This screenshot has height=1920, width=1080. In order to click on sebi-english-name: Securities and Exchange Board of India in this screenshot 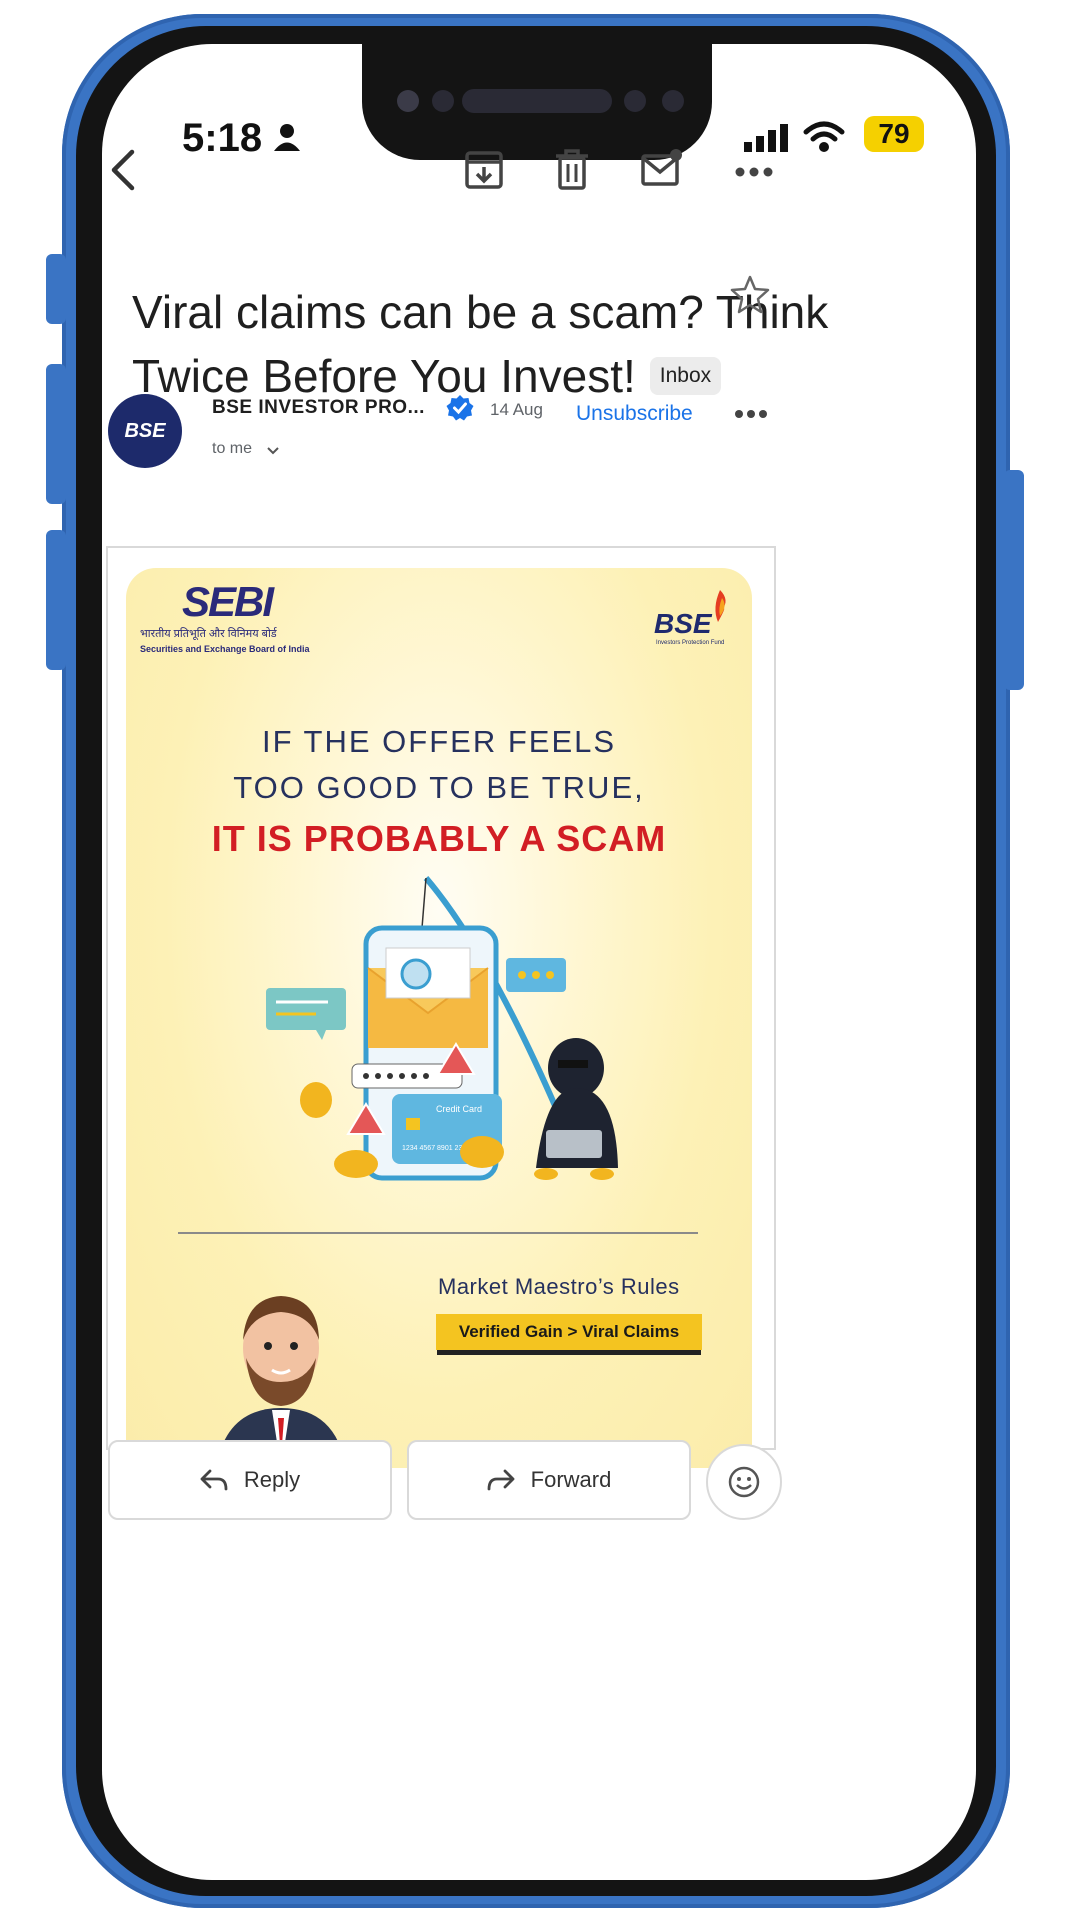, I will do `click(225, 649)`.